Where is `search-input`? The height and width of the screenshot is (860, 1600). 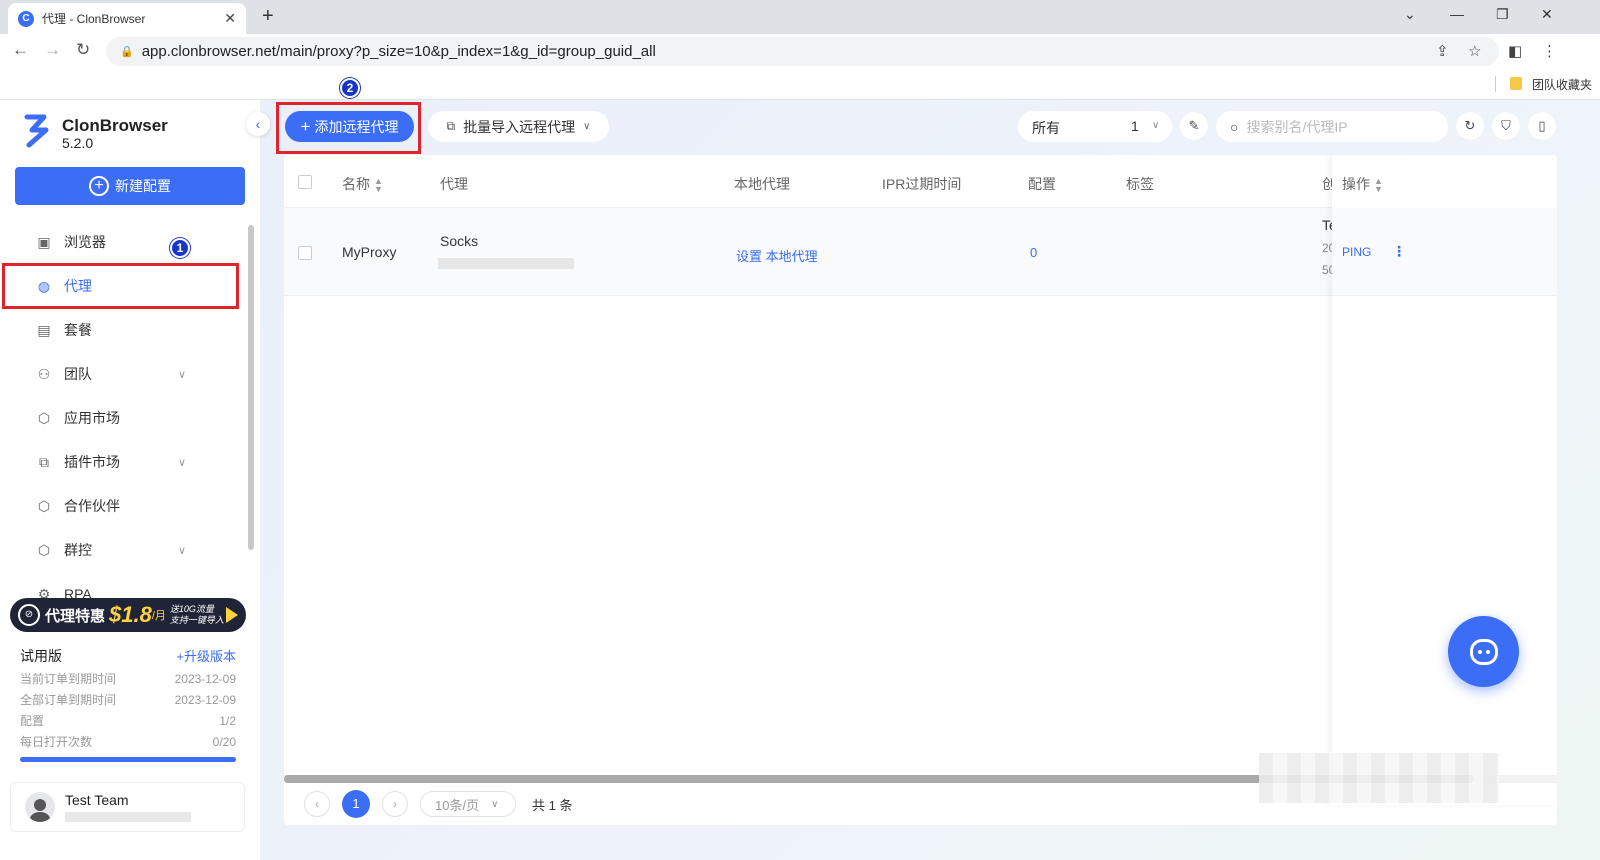 search-input is located at coordinates (1336, 126).